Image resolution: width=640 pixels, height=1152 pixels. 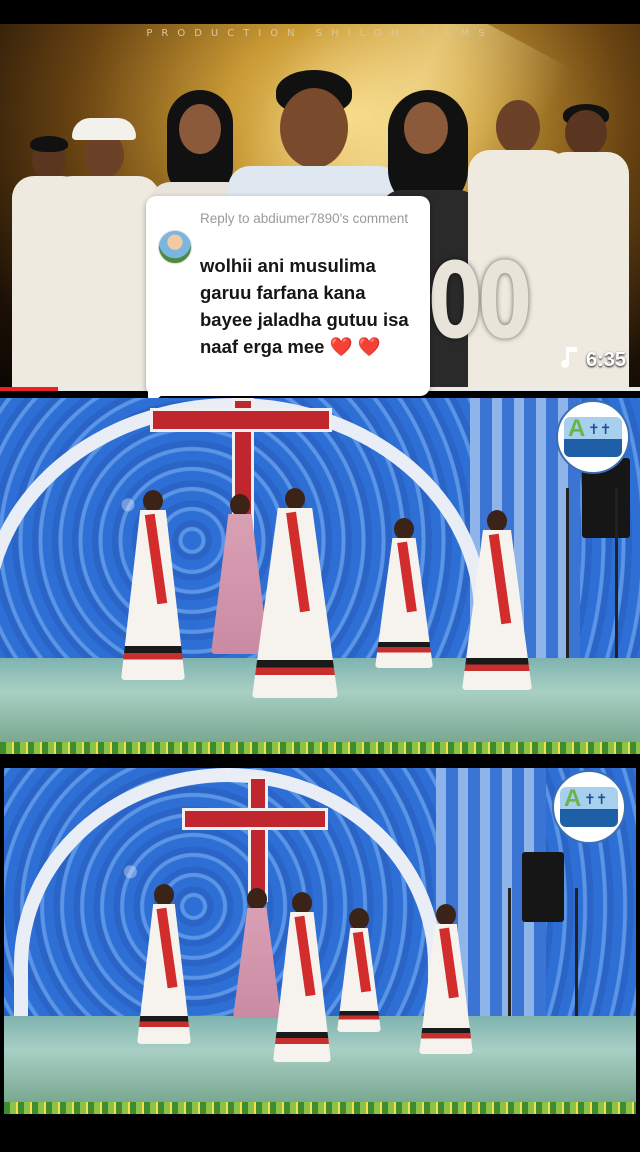 I want to click on duration-label: 6:35, so click(x=593, y=360).